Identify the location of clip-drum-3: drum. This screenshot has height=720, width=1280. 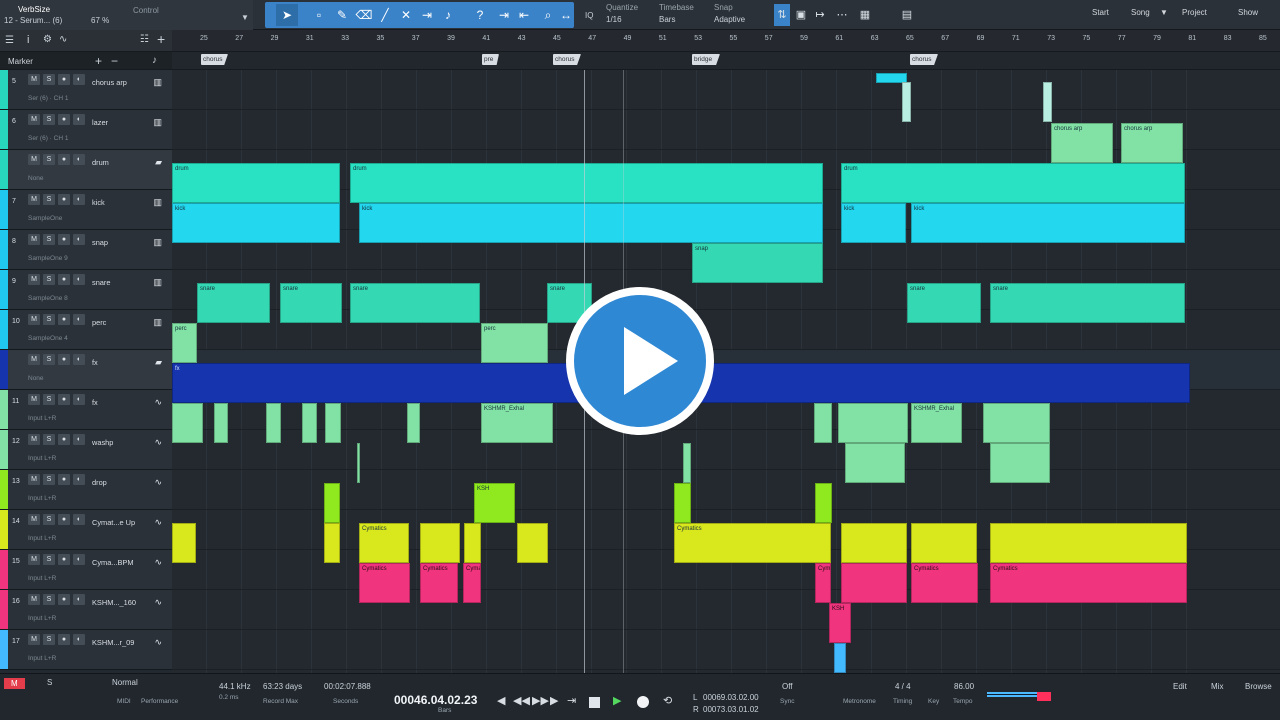
(1013, 183).